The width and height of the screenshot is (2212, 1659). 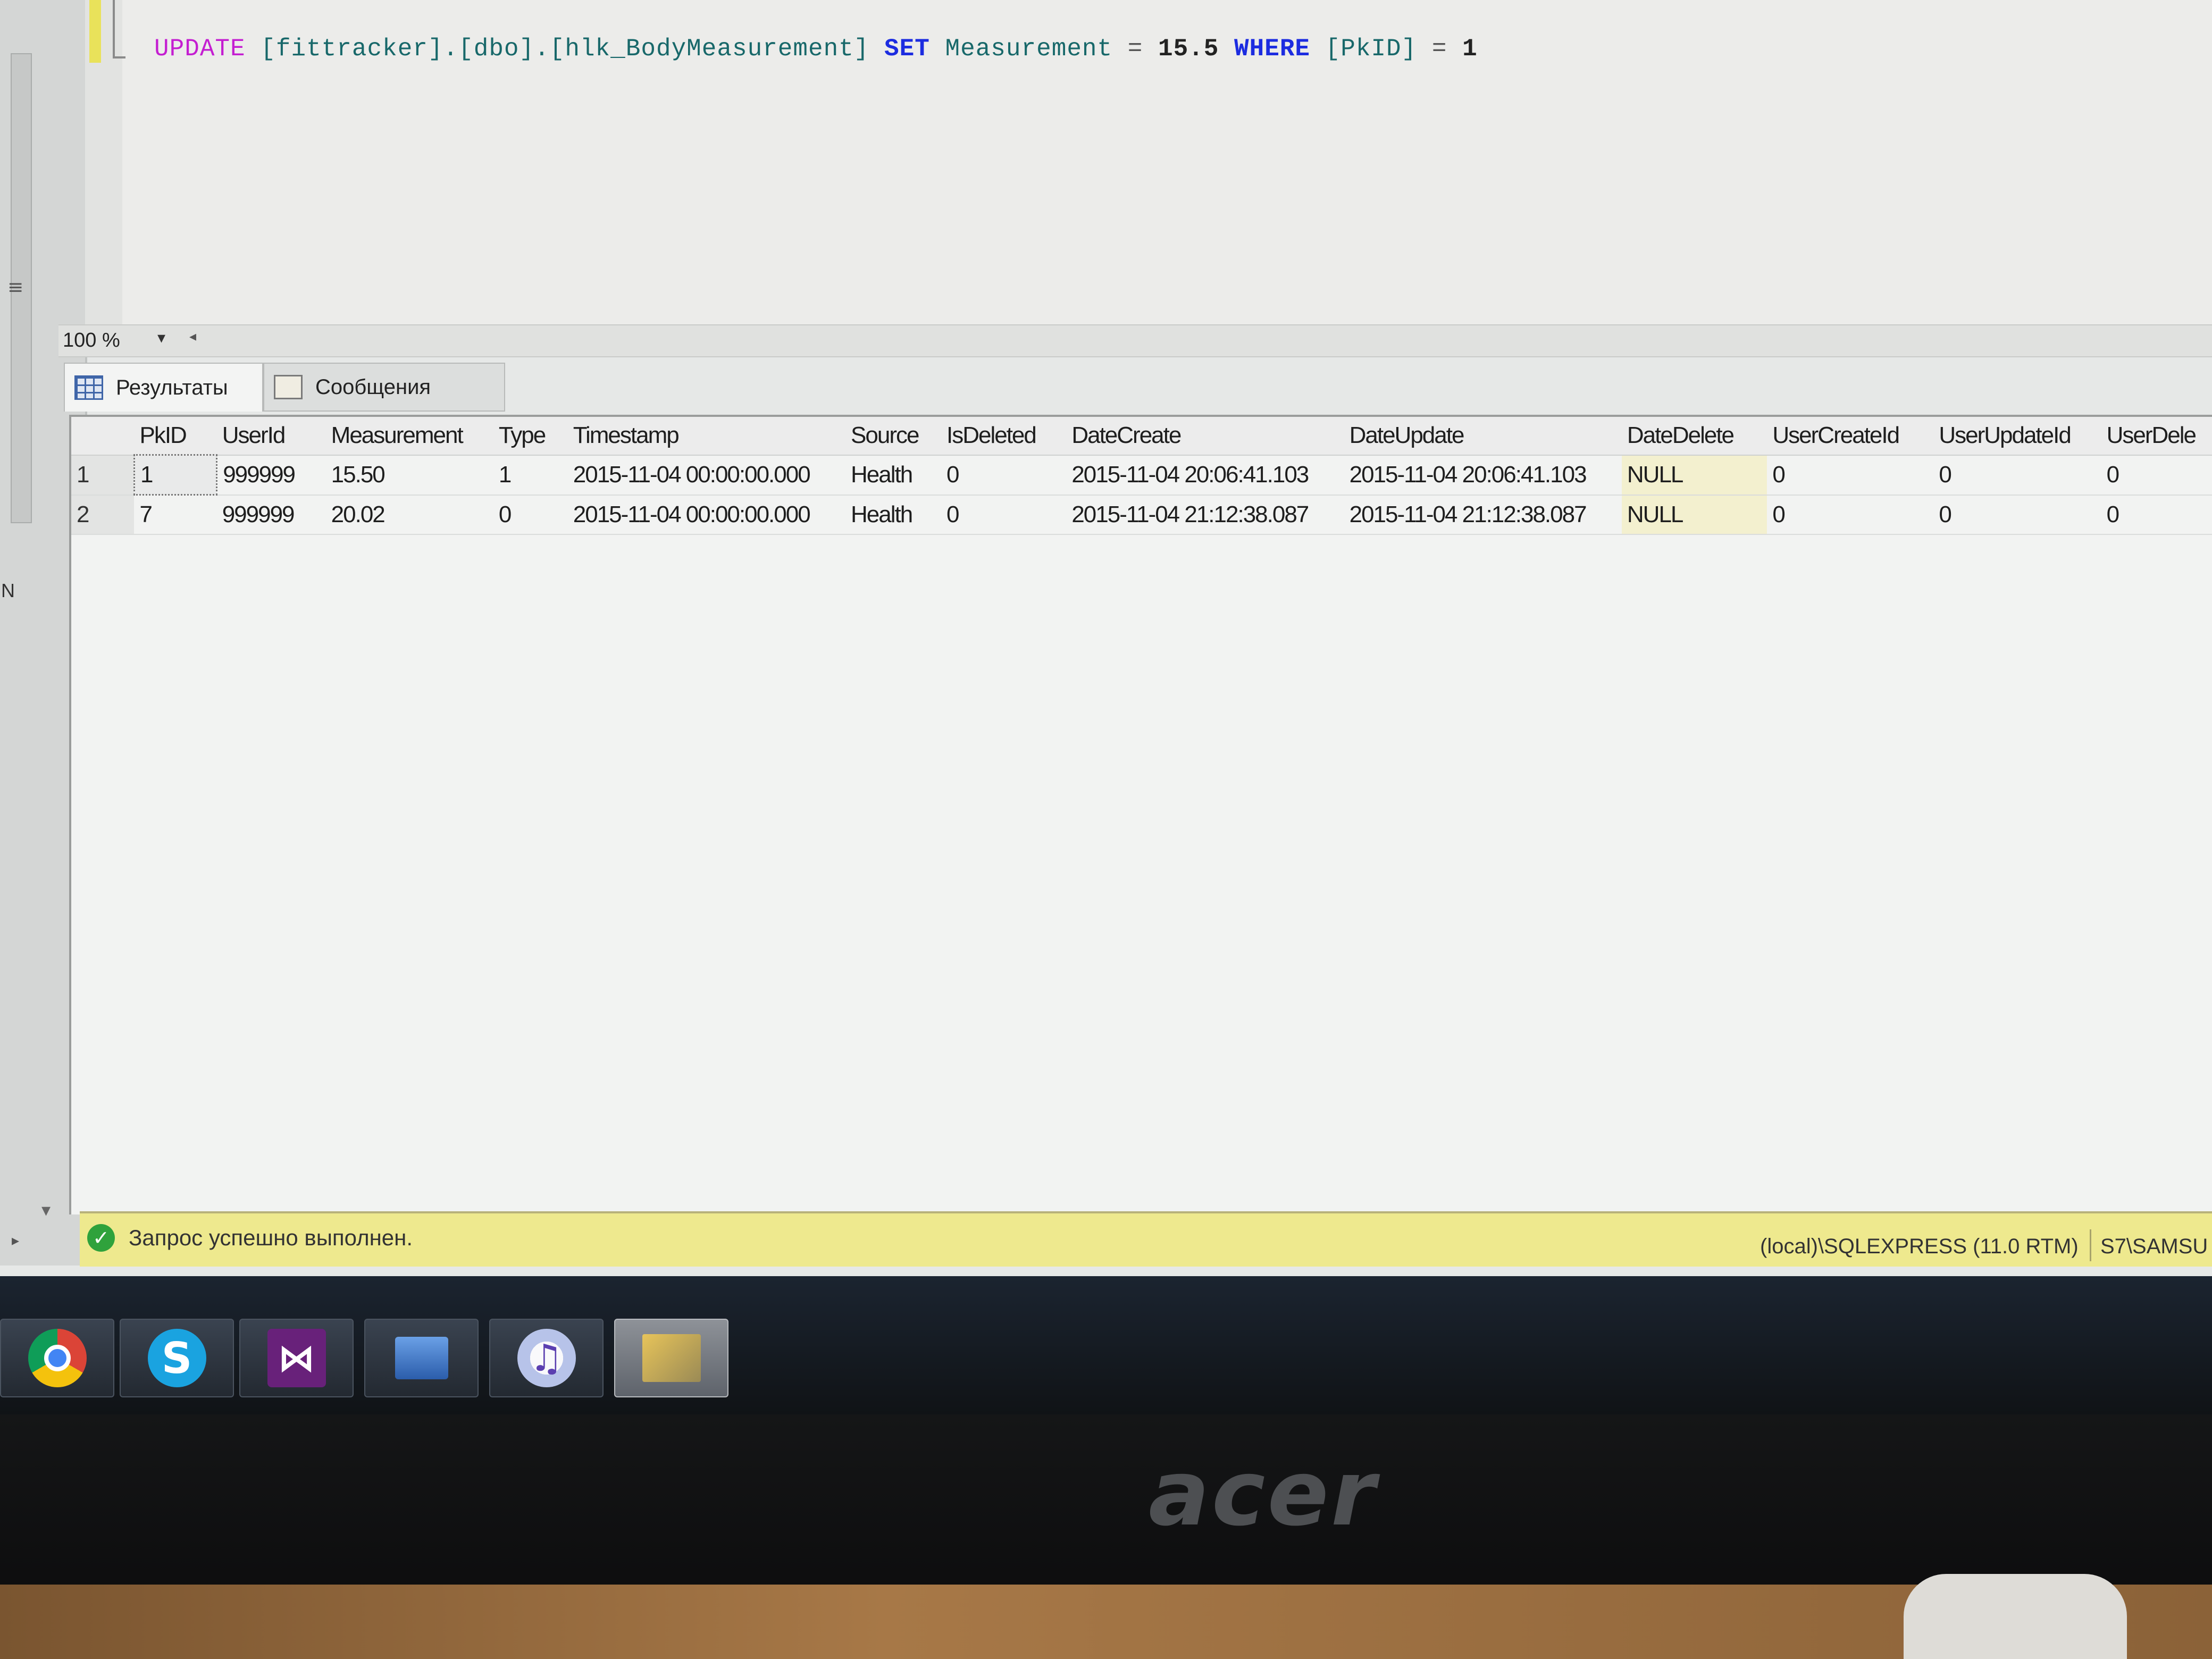 What do you see at coordinates (1004, 436) in the screenshot?
I see `column-header: IsDeleted` at bounding box center [1004, 436].